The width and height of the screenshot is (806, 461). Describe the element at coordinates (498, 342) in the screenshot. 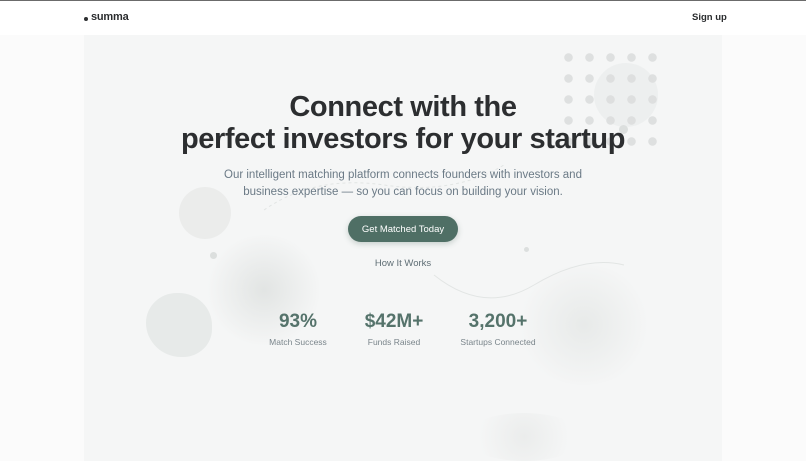

I see `stat-label: Startups Connected` at that location.